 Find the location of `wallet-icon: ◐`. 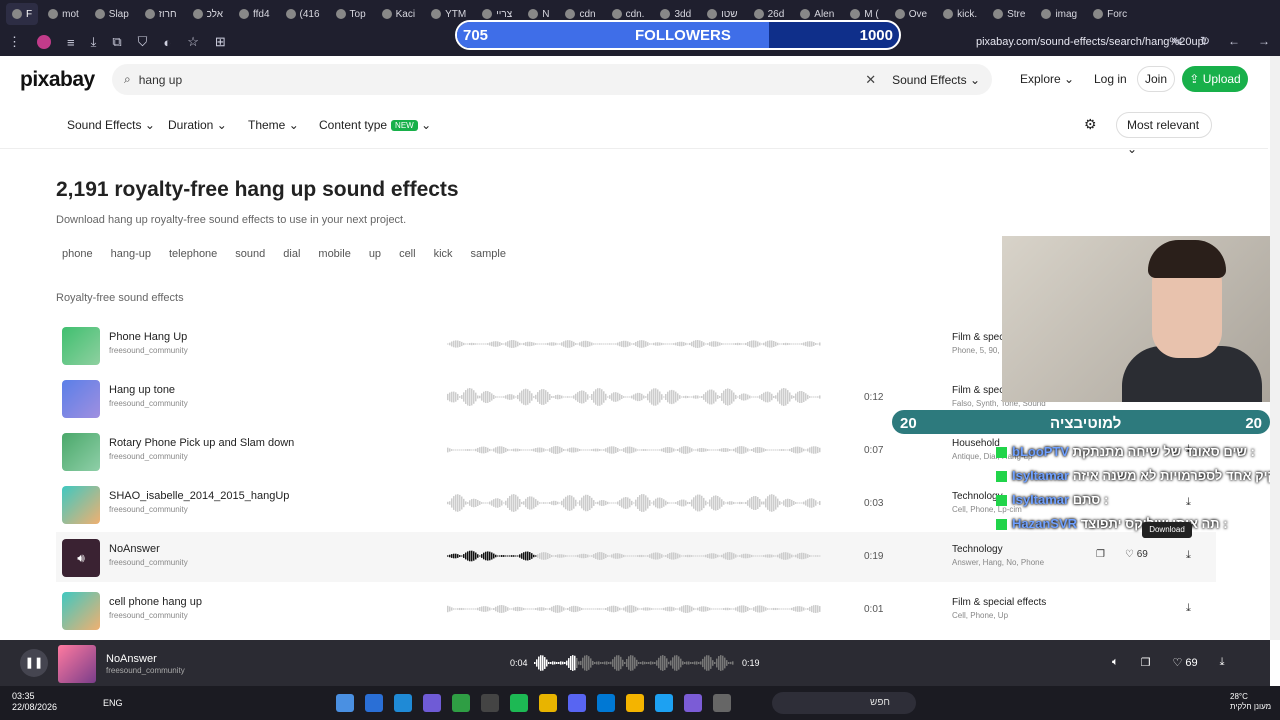

wallet-icon: ◐ is located at coordinates (167, 42).